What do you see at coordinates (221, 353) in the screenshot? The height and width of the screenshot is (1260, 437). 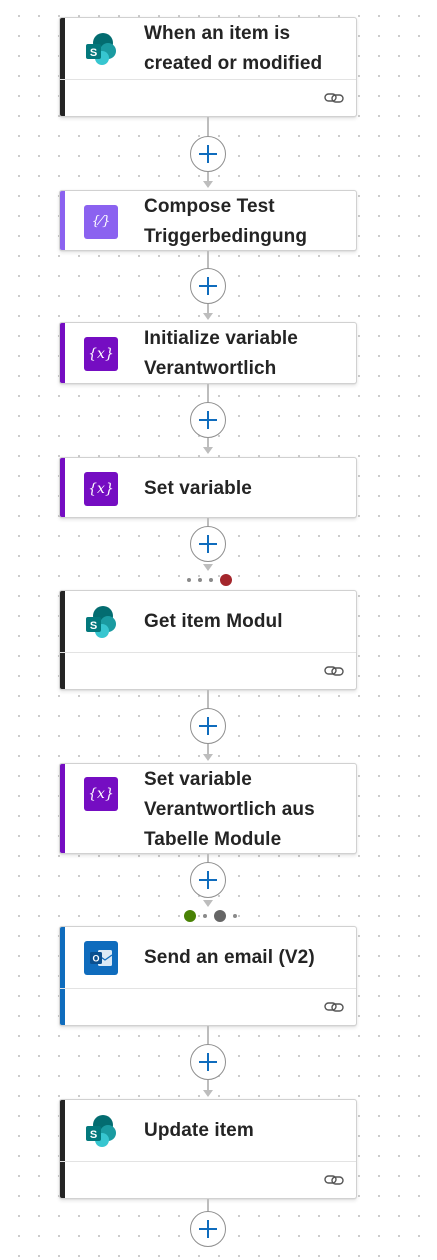 I see `step-title: Initialize variable Verantwortlich` at bounding box center [221, 353].